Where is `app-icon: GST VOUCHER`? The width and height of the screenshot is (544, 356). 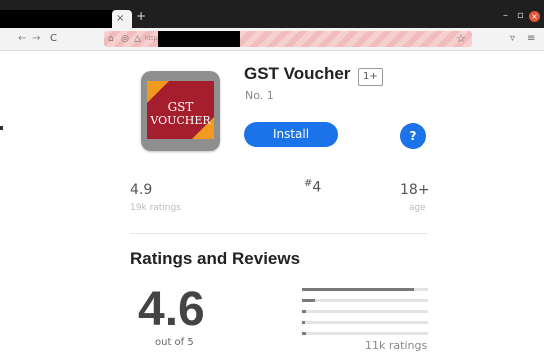 app-icon: GST VOUCHER is located at coordinates (180, 111).